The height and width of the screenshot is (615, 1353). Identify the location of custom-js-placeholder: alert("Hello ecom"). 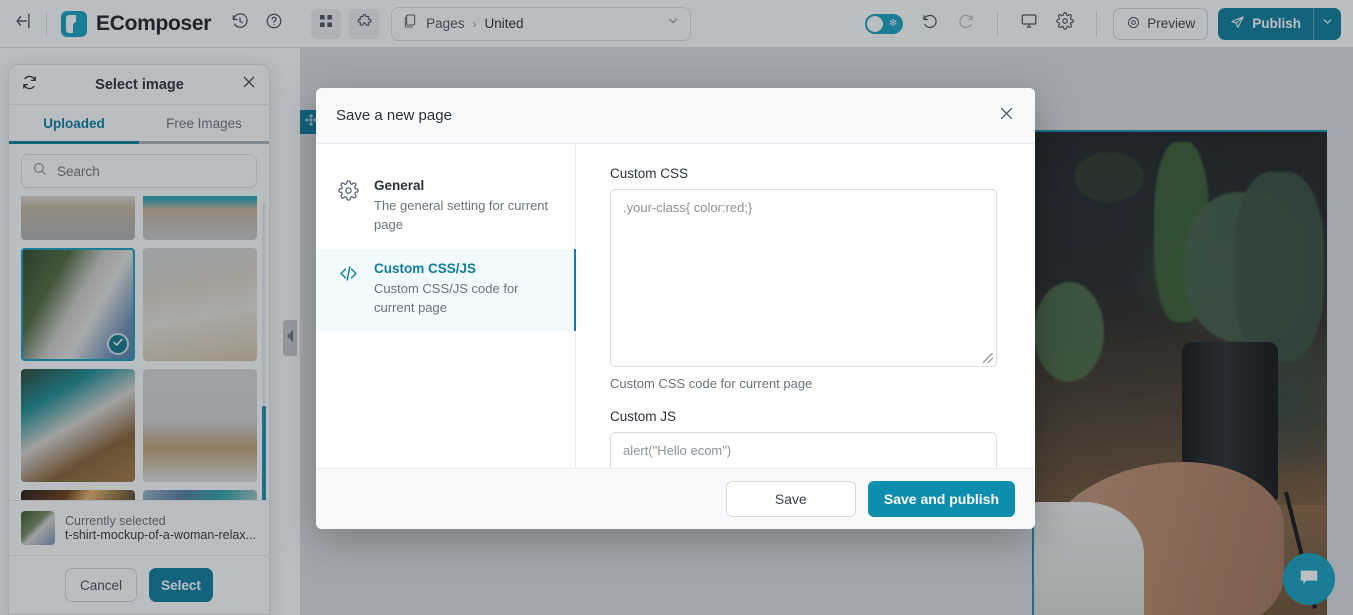
(677, 450).